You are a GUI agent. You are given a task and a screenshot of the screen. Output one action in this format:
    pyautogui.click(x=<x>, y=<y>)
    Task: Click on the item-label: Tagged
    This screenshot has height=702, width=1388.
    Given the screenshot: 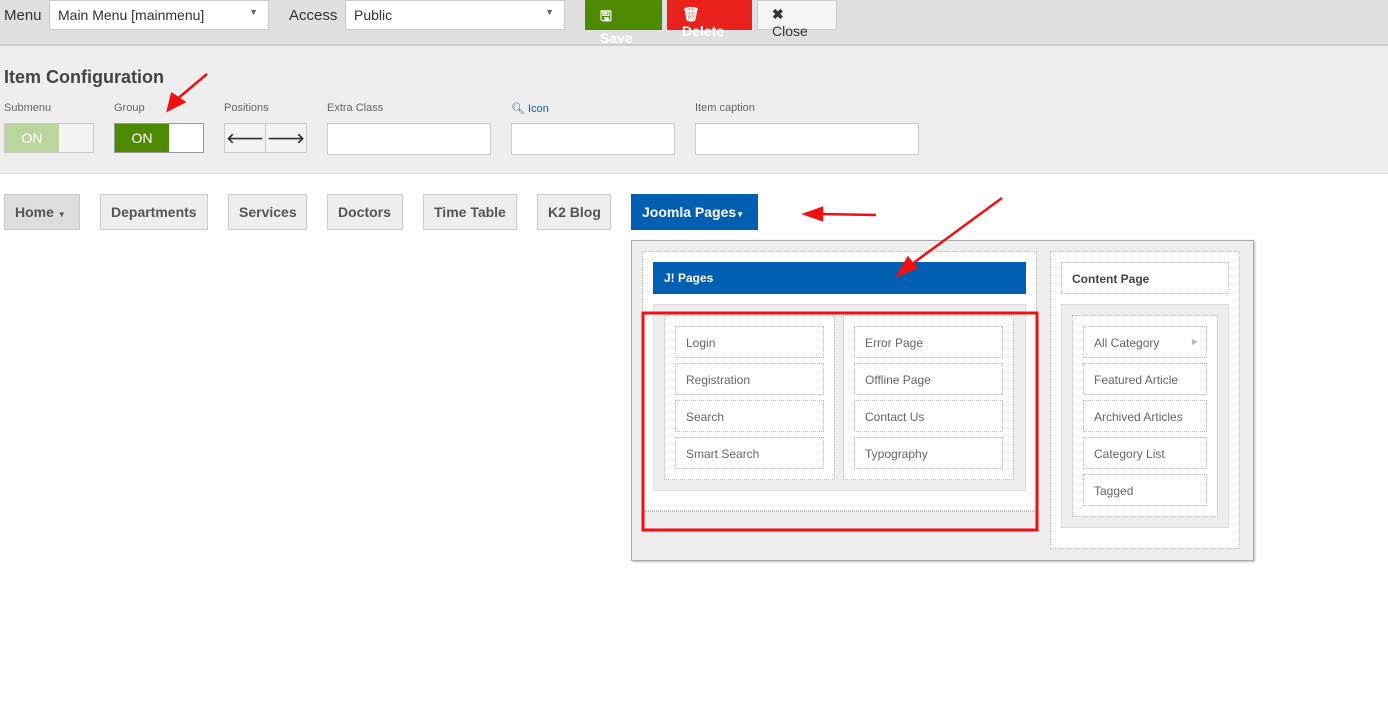 What is the action you would take?
    pyautogui.click(x=1114, y=491)
    